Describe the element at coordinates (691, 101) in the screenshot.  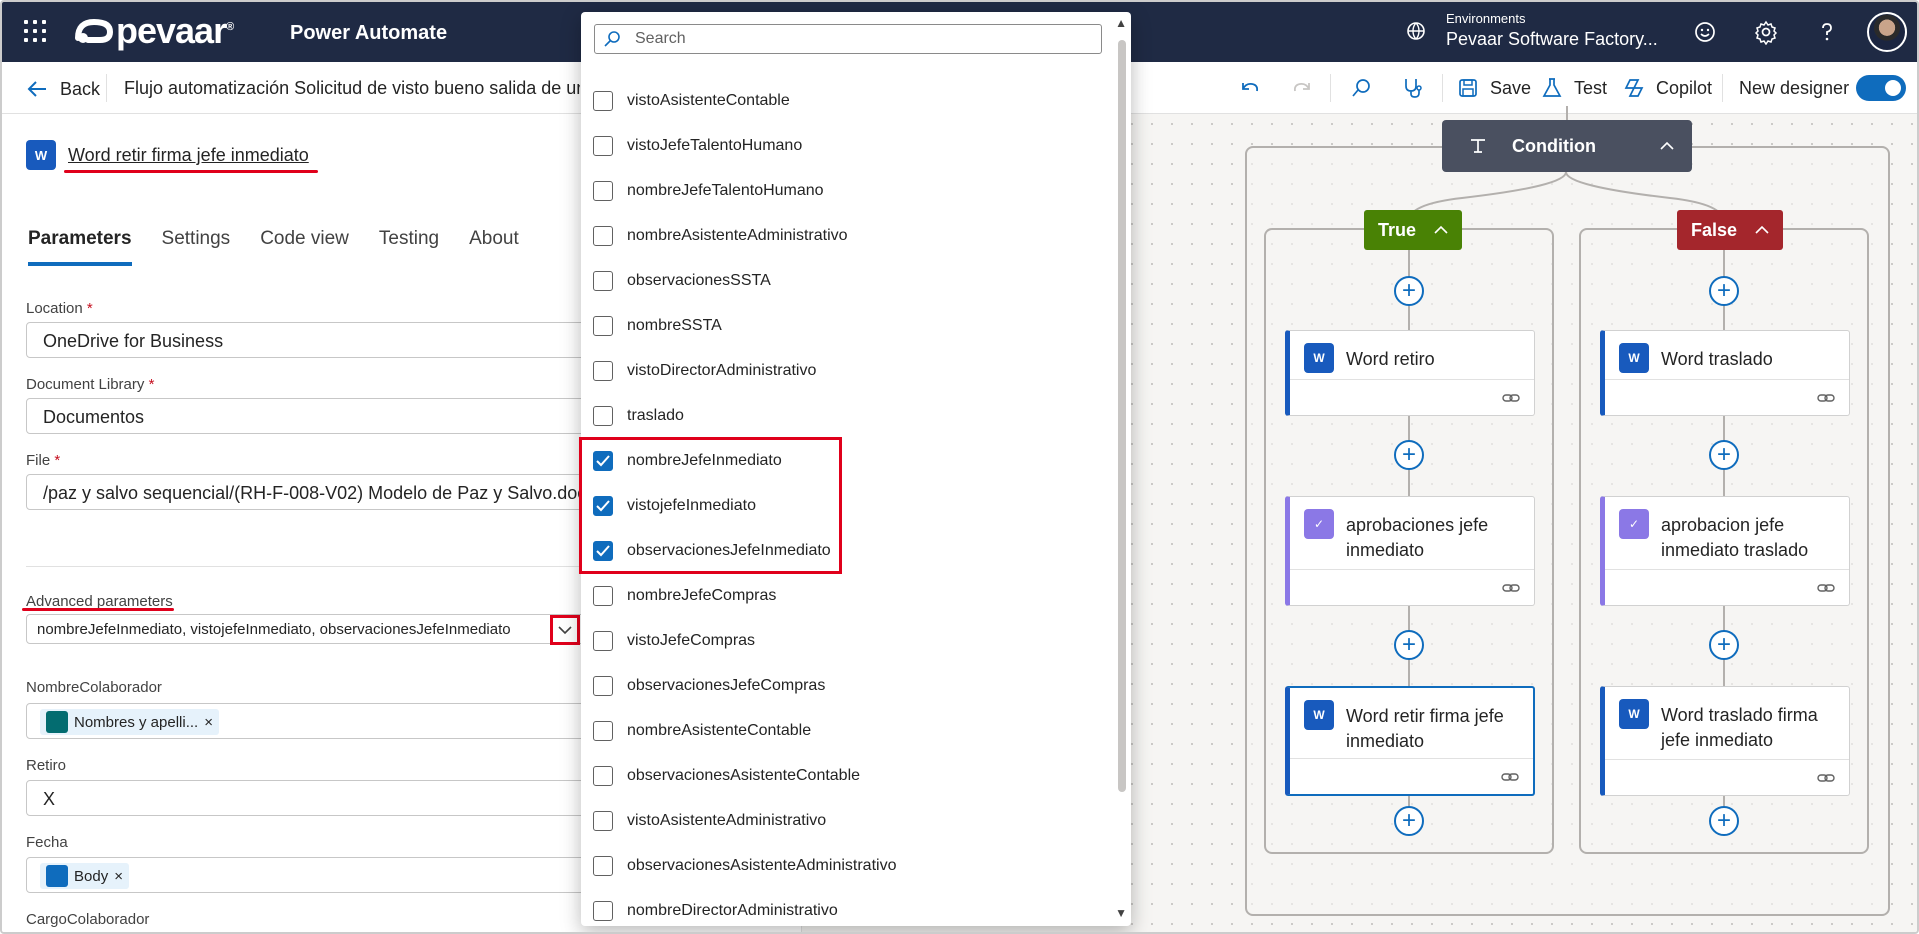
I see `option-item: vistoAsistenteContable` at that location.